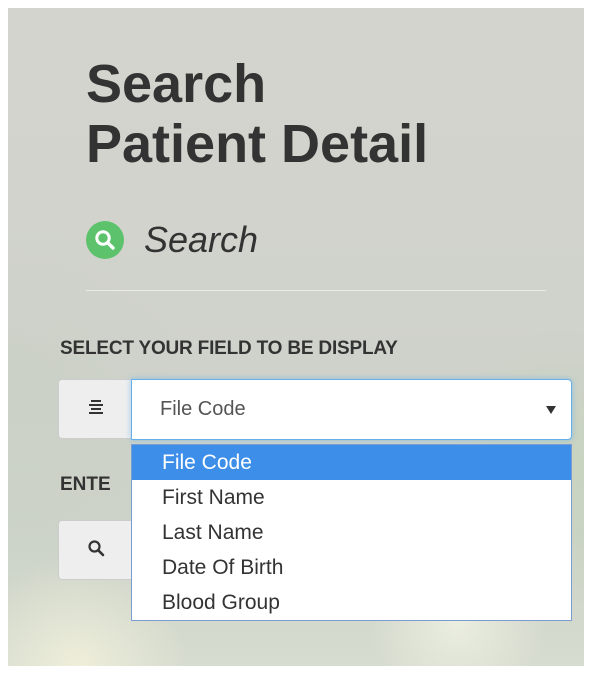 The image size is (595, 674). I want to click on dropdown-option-date-of-birth: Date Of Birth, so click(351, 567).